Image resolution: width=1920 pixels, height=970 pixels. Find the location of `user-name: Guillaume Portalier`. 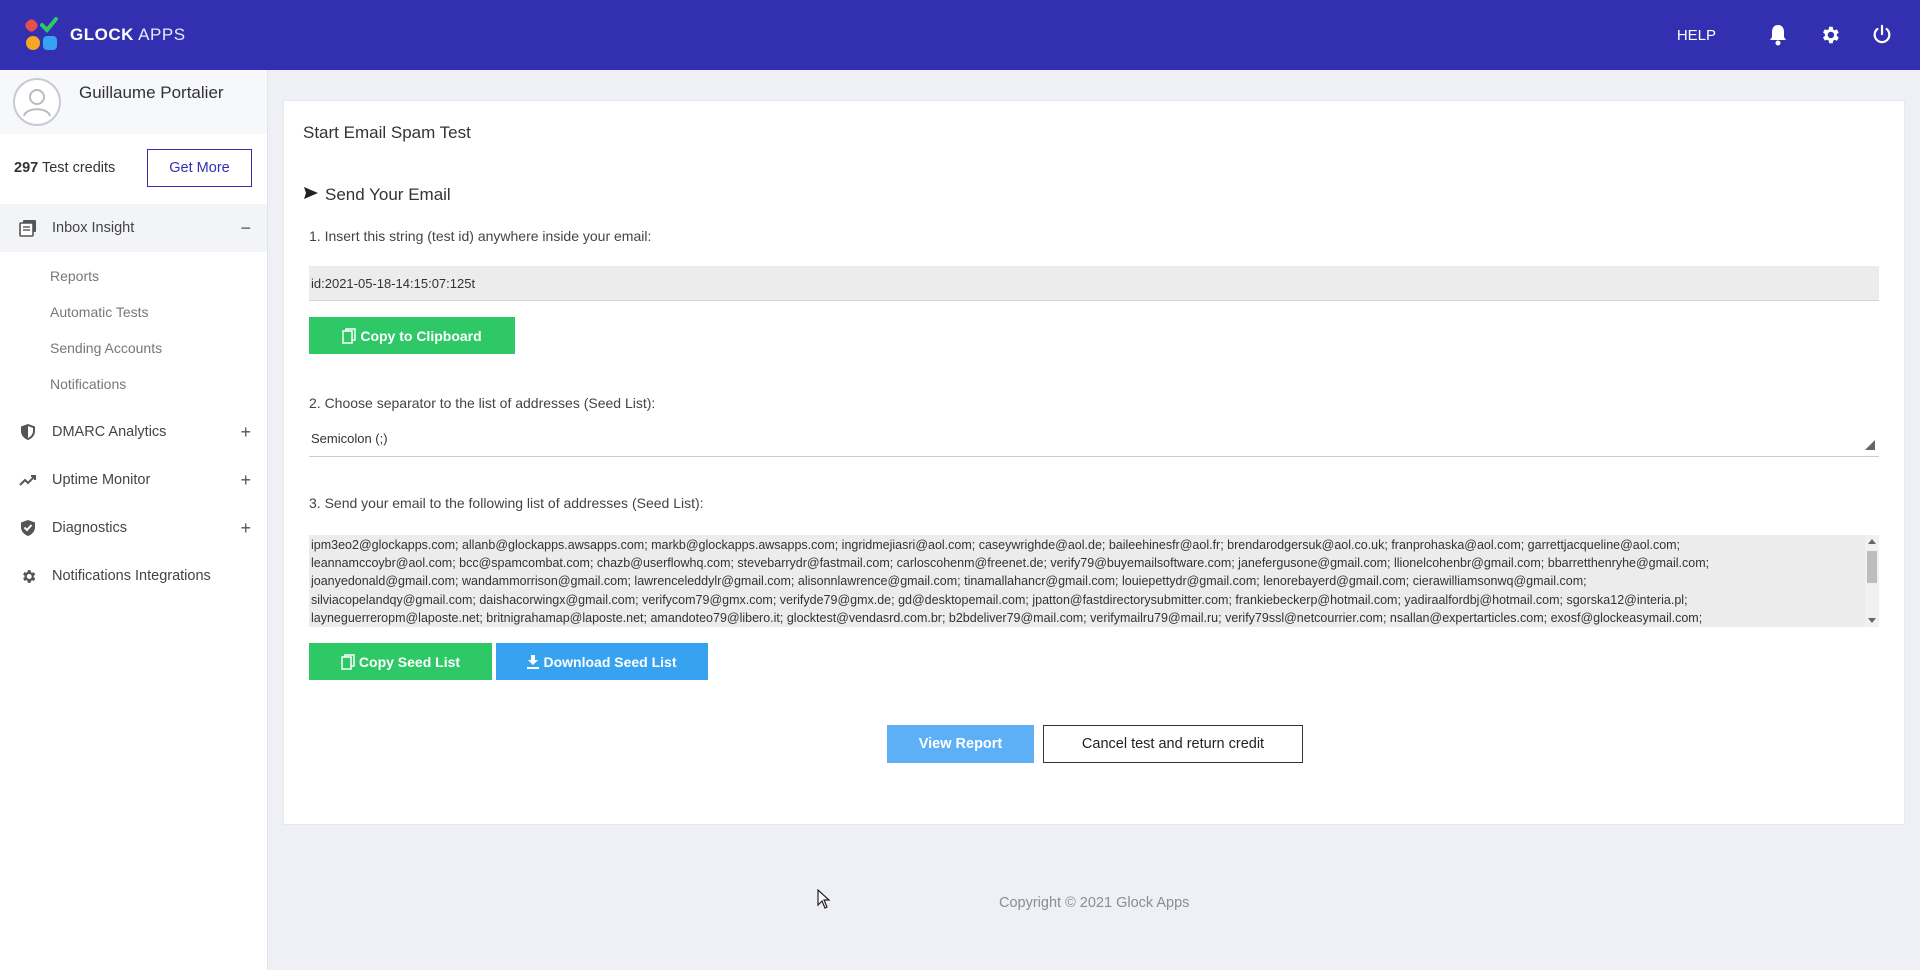

user-name: Guillaume Portalier is located at coordinates (151, 92).